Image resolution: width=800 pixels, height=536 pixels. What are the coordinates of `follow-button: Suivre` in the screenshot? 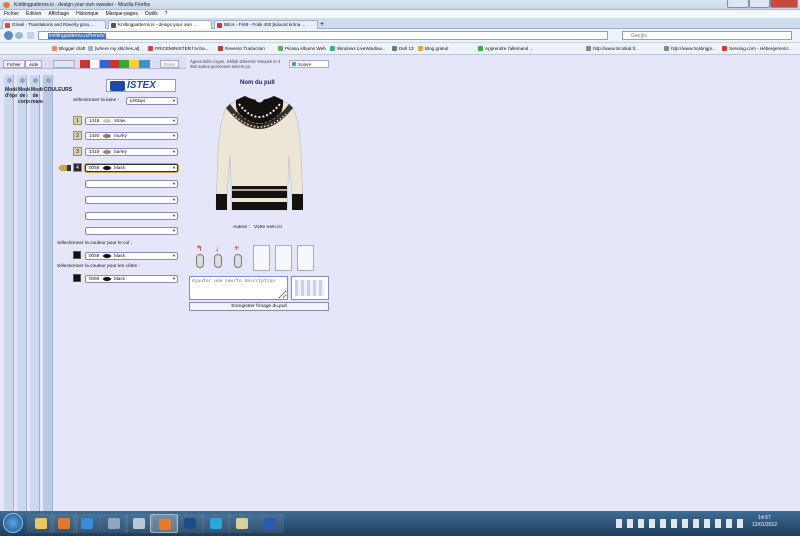 It's located at (309, 64).